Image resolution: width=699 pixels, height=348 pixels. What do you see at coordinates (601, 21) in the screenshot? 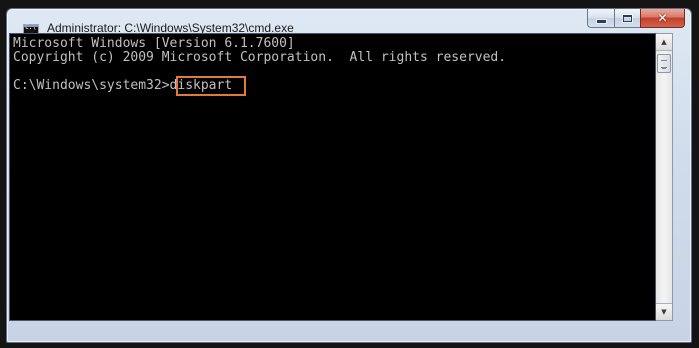
I see `minimize-icon` at bounding box center [601, 21].